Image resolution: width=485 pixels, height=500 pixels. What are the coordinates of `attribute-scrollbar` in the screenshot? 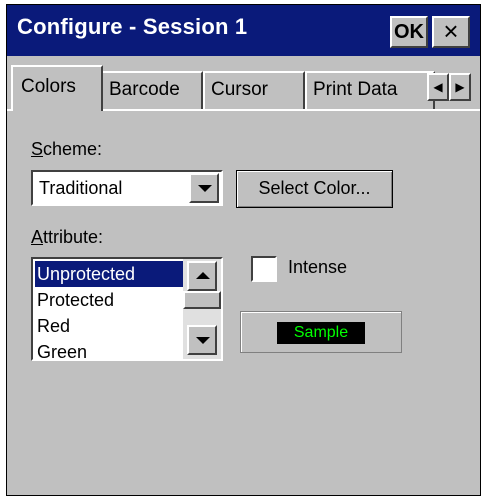 It's located at (202, 309).